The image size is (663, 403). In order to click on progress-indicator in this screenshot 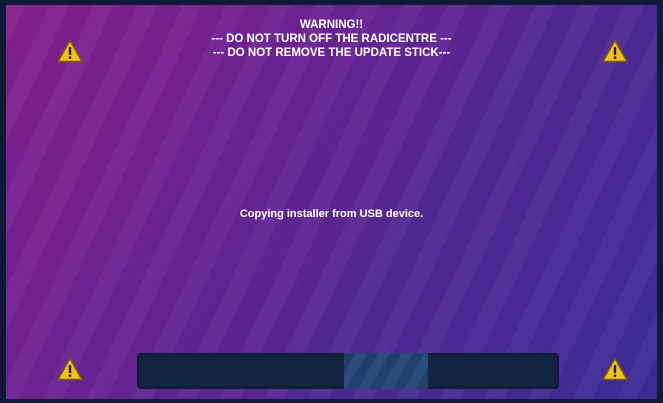, I will do `click(386, 371)`.